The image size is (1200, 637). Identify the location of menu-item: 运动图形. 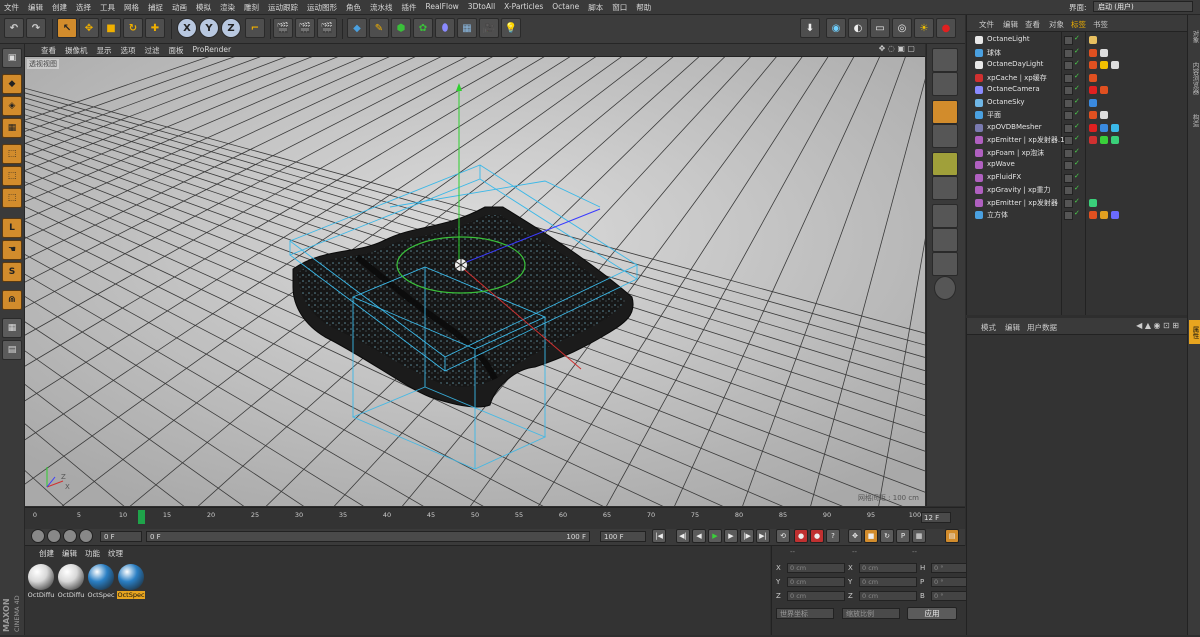
(322, 7).